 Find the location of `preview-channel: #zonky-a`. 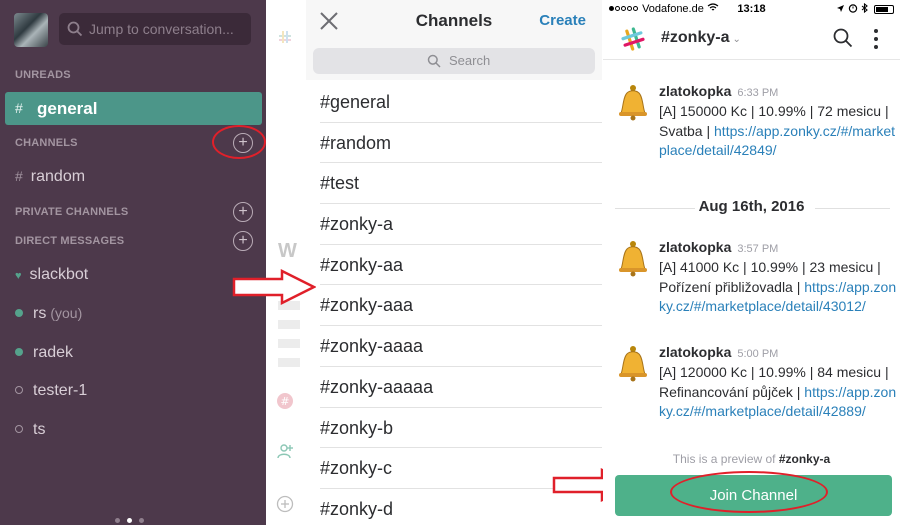

preview-channel: #zonky-a is located at coordinates (804, 459).